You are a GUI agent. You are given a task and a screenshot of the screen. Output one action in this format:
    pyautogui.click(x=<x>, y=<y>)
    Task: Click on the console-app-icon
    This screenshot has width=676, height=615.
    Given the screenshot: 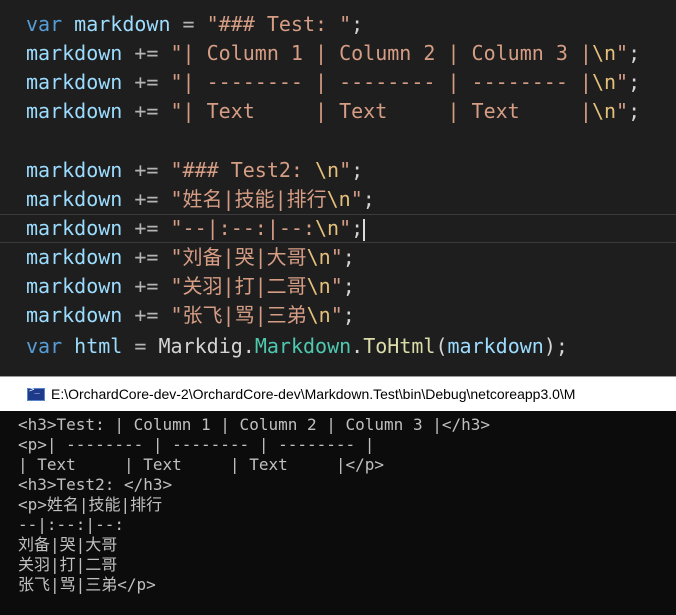 What is the action you would take?
    pyautogui.click(x=36, y=393)
    